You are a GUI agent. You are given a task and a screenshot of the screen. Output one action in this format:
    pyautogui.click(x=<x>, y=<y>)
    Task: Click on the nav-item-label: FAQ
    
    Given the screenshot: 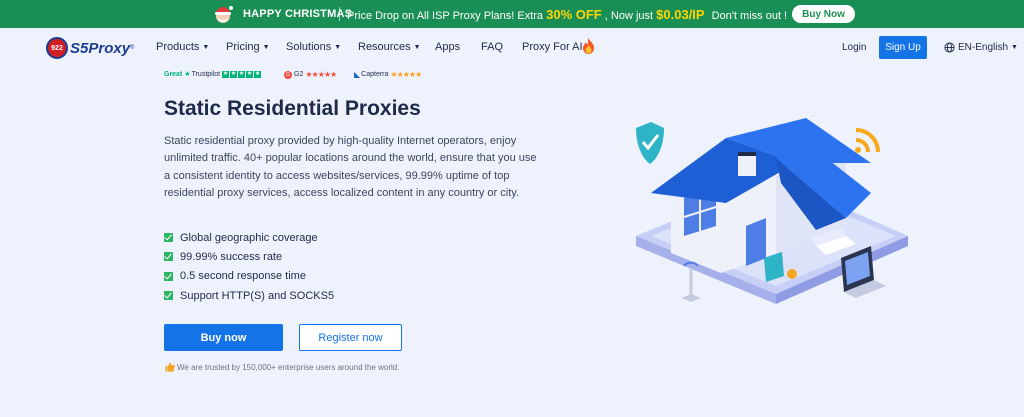 What is the action you would take?
    pyautogui.click(x=492, y=47)
    